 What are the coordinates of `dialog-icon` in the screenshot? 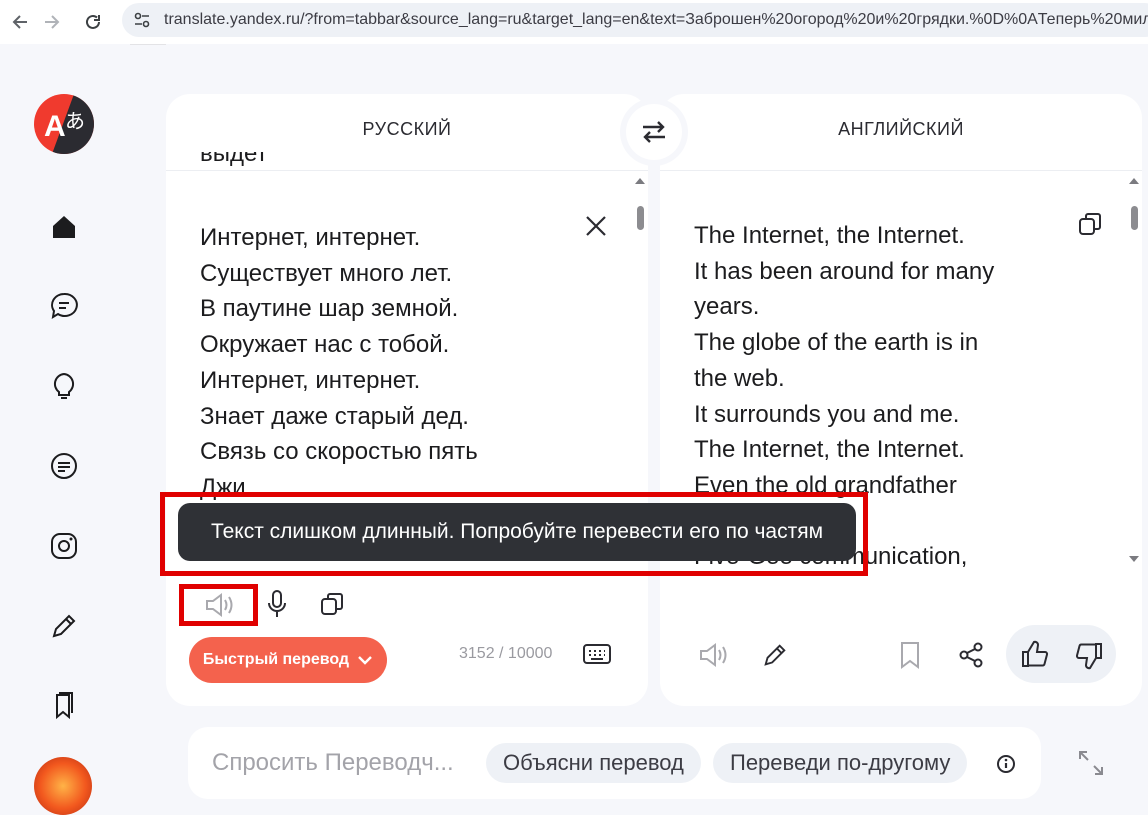 It's located at (64, 306).